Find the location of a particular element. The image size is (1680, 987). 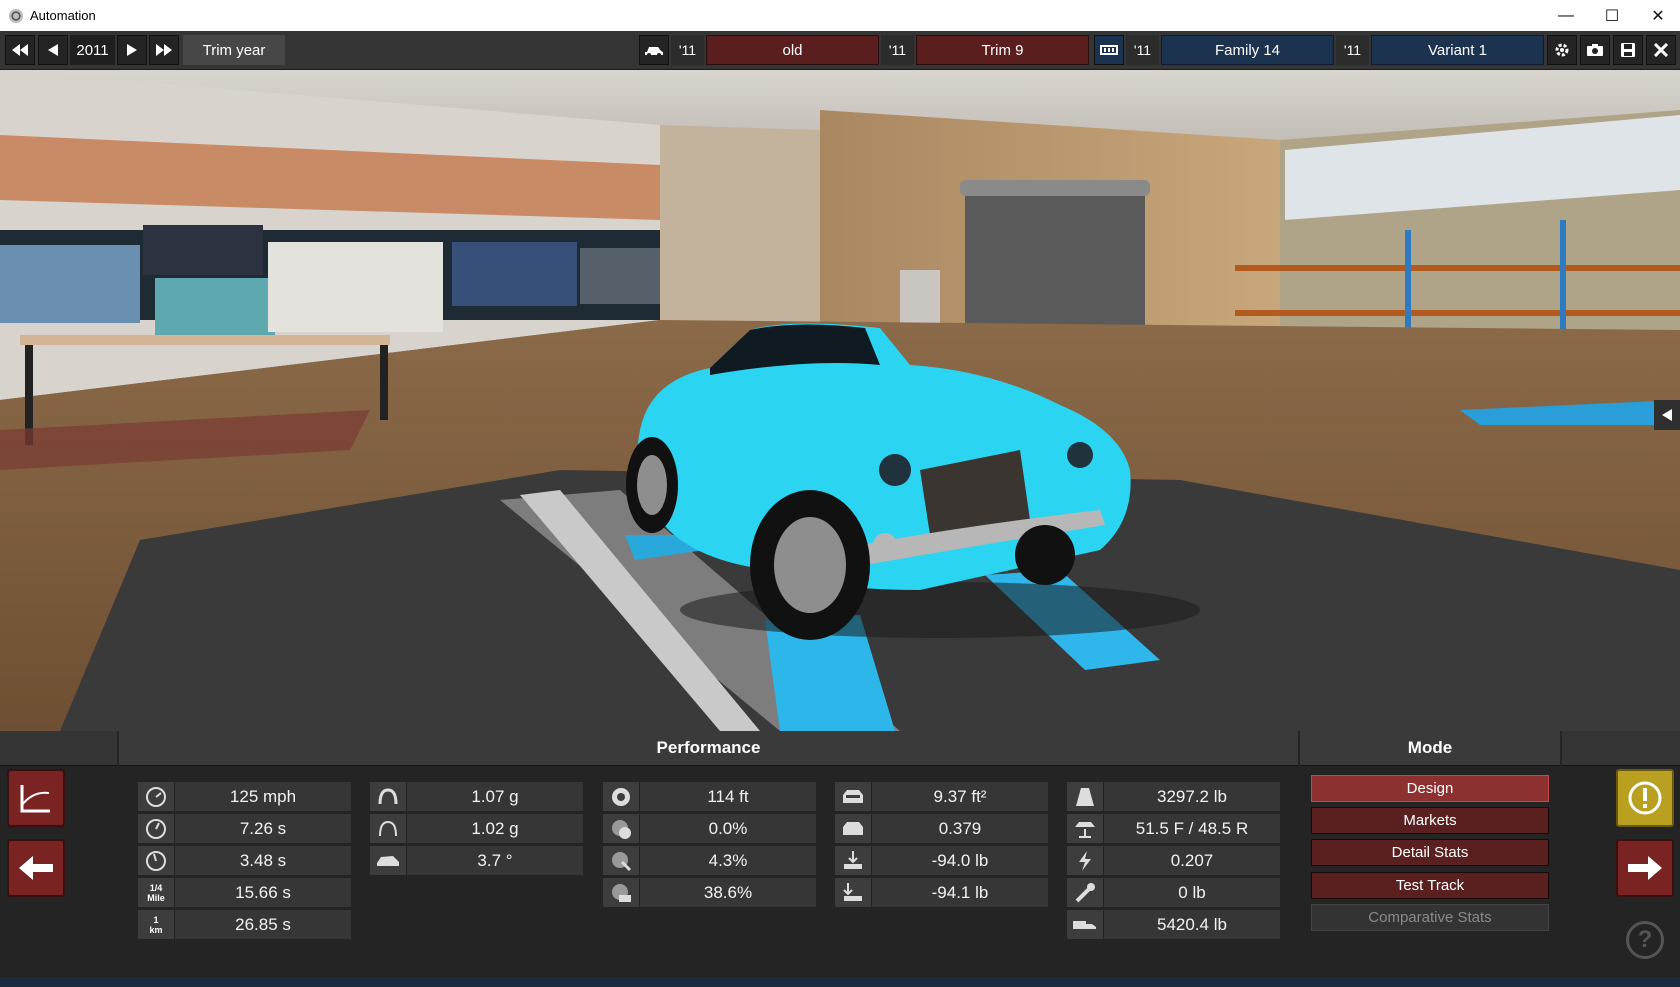

brake-fade-stat: 4.3% is located at coordinates (709, 860).